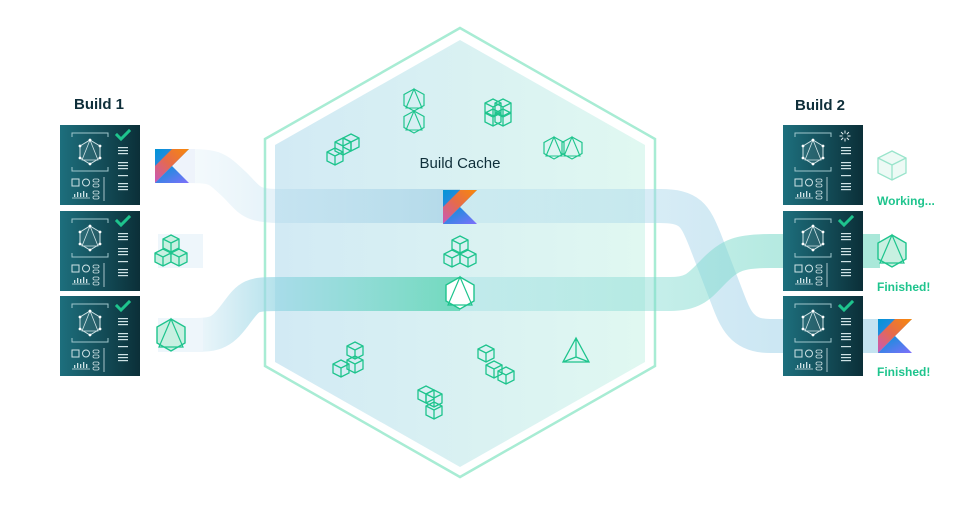  Describe the element at coordinates (892, 251) in the screenshot. I see `build2-artifact-octahedron` at that location.